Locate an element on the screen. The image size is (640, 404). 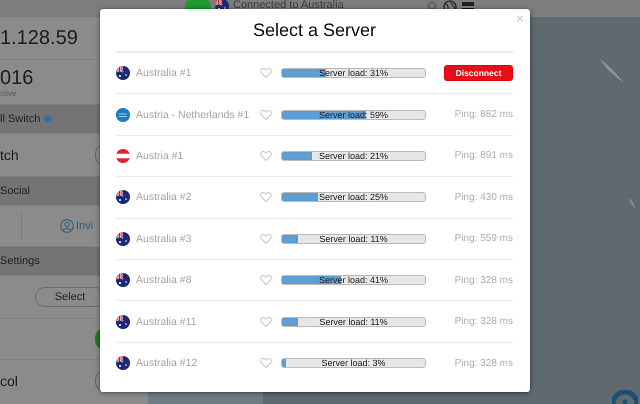
date-text: 016 is located at coordinates (17, 77).